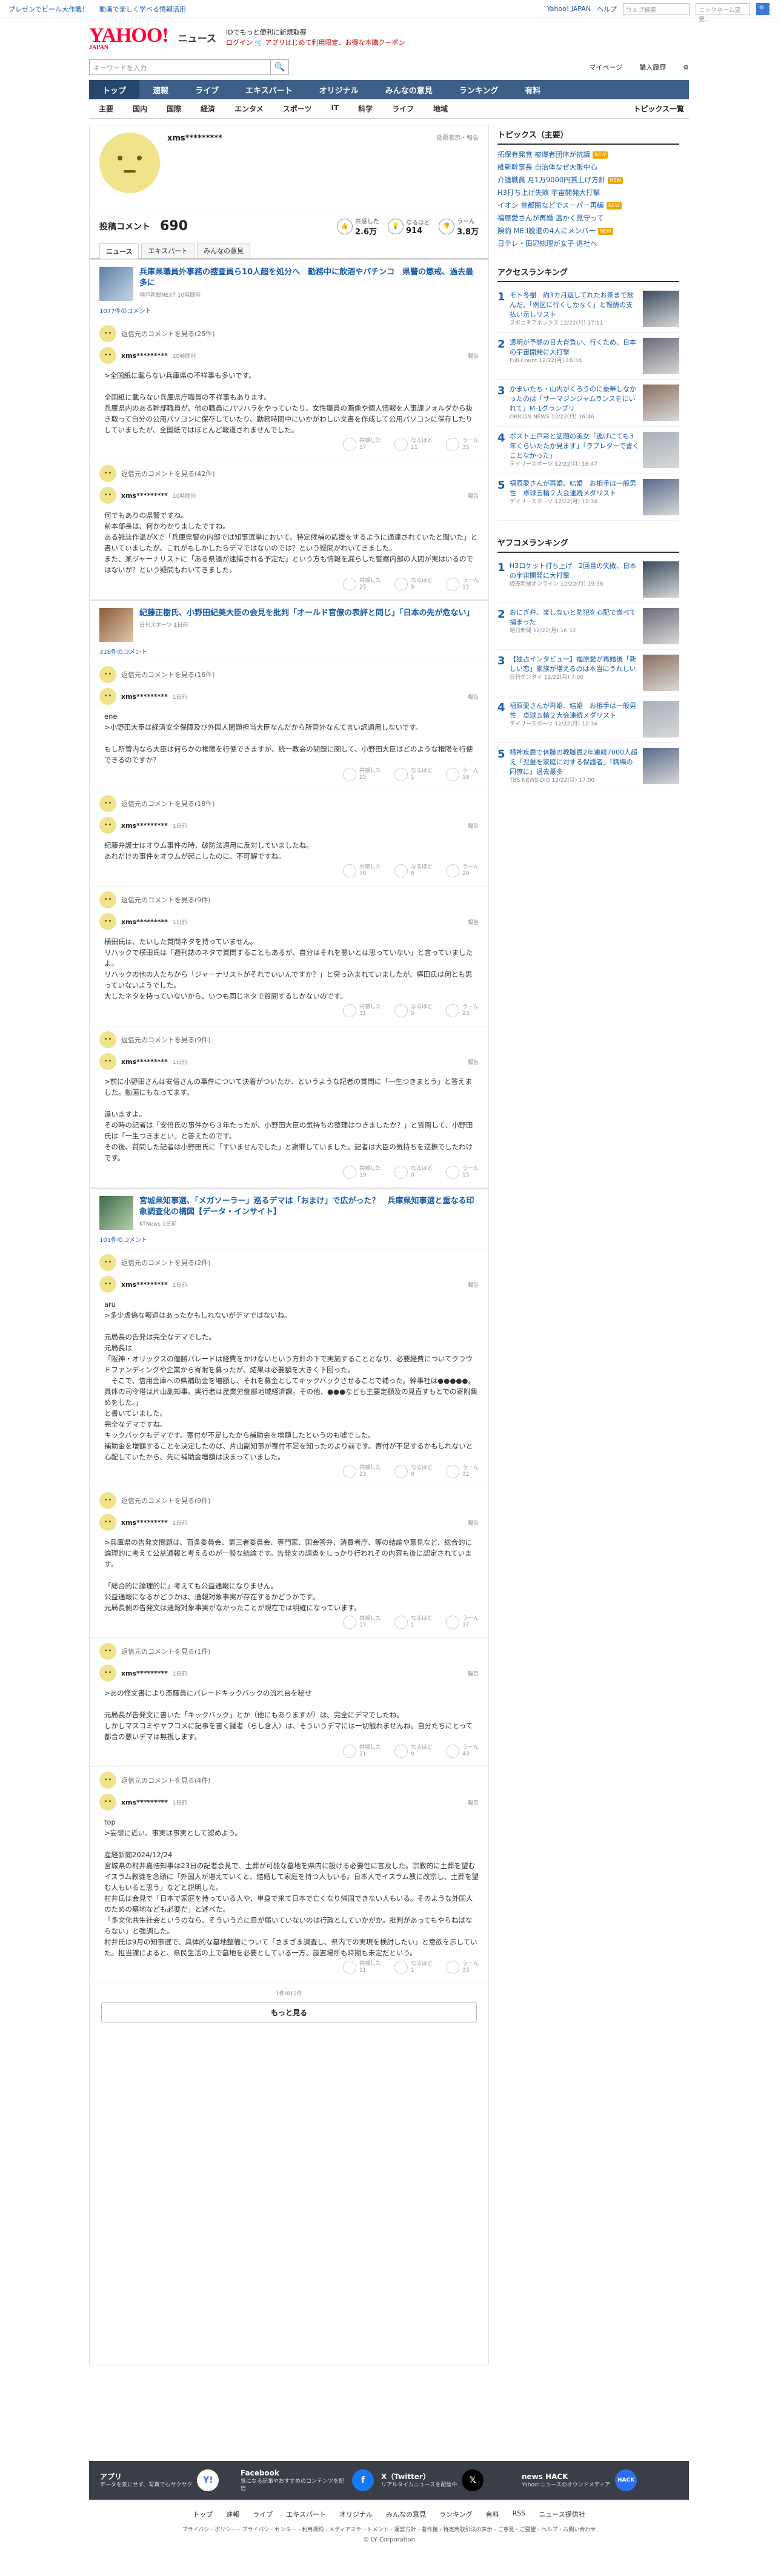 The image size is (778, 2576). I want to click on topic-title: 日テレ・田辺総理が女子 退社へ, so click(547, 243).